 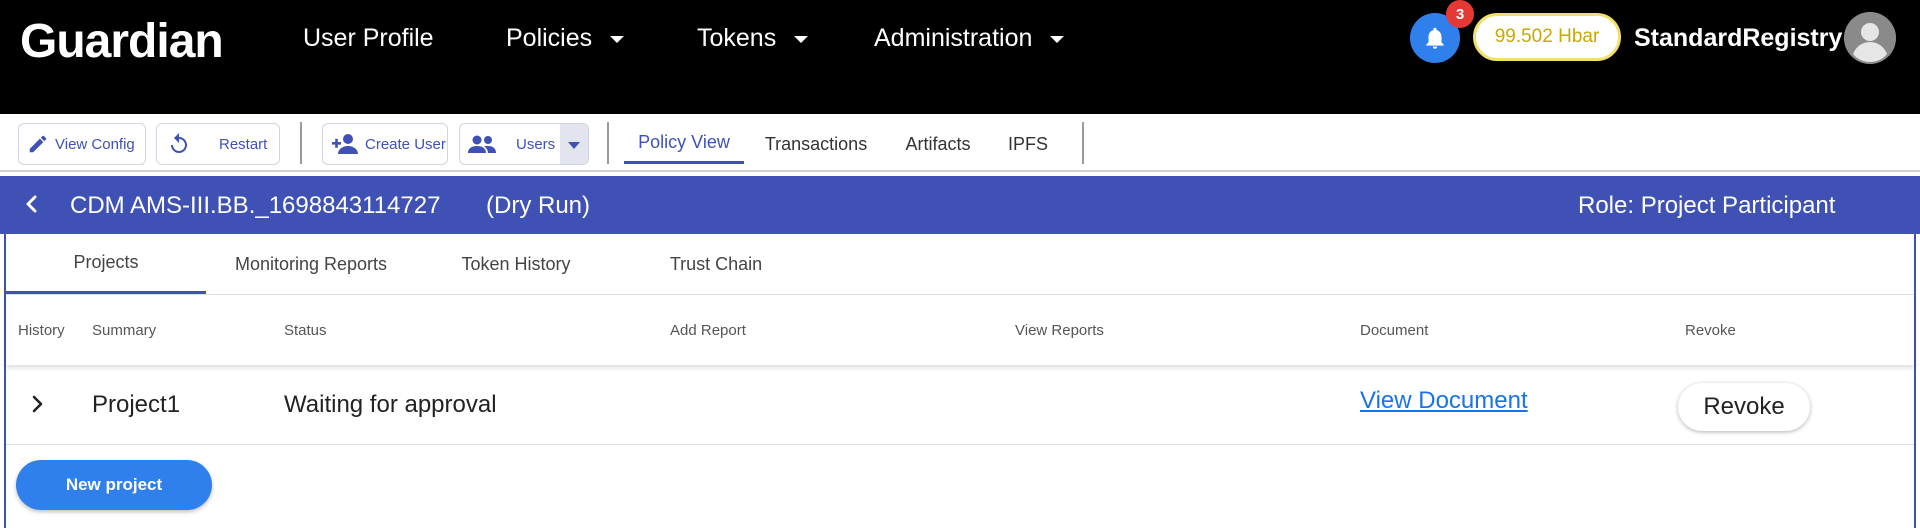 What do you see at coordinates (345, 144) in the screenshot?
I see `person-add-icon` at bounding box center [345, 144].